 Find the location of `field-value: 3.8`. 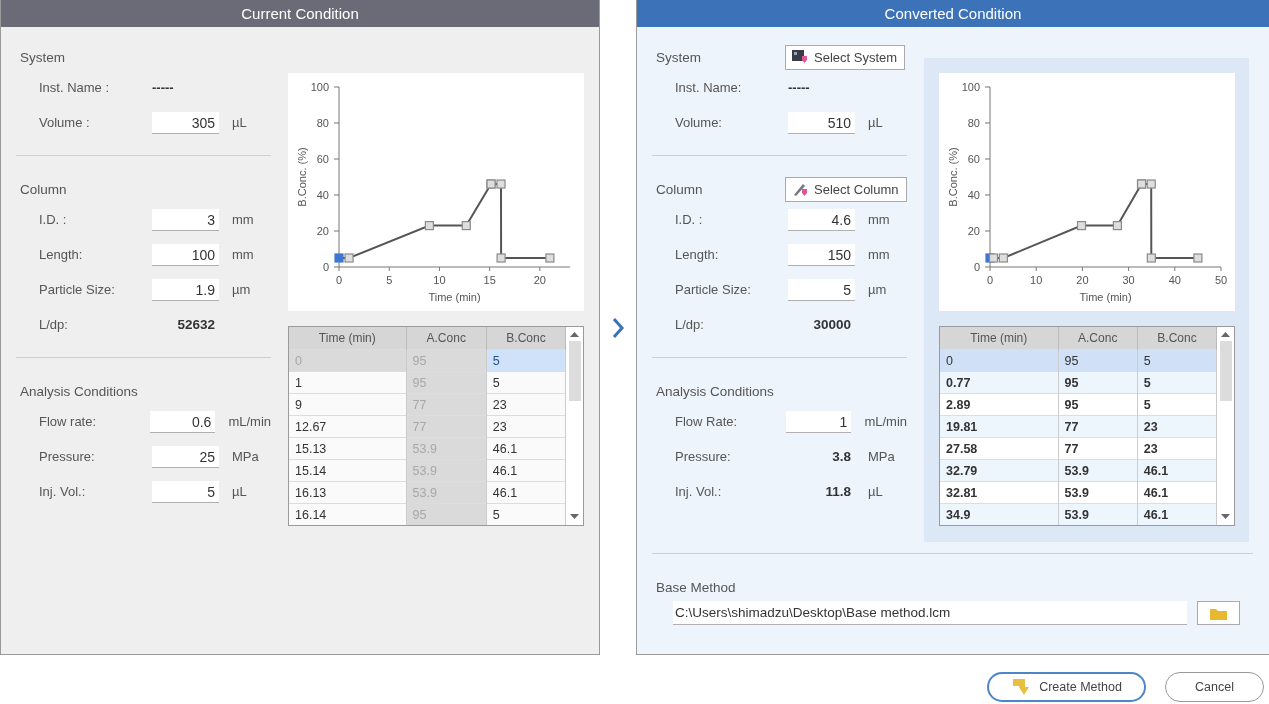

field-value: 3.8 is located at coordinates (841, 456).